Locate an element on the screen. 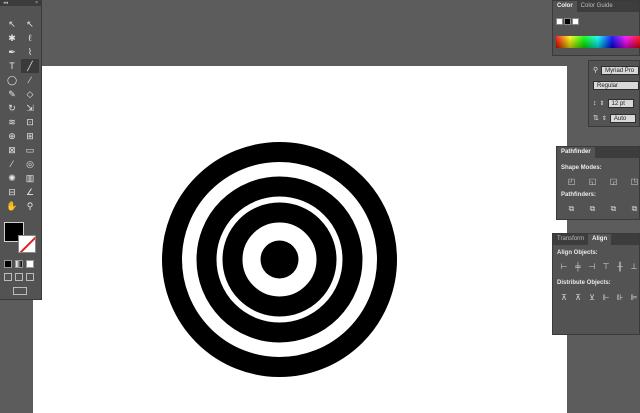  distribute-left-icon: ⊩ is located at coordinates (606, 297).